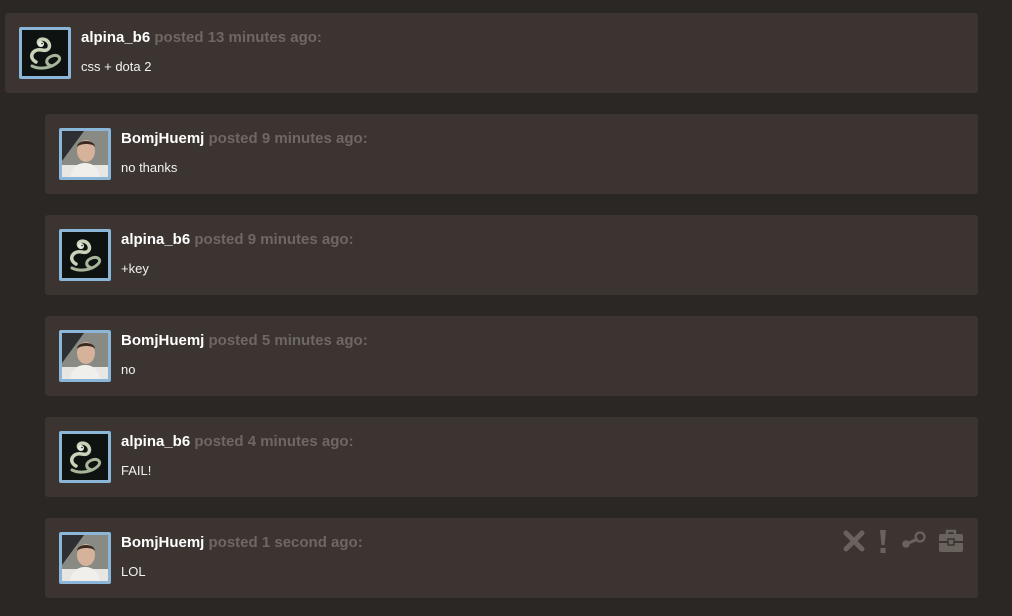 This screenshot has width=1012, height=616. I want to click on post-header: alpina_b6 posted 4 minutes ago:, so click(237, 442).